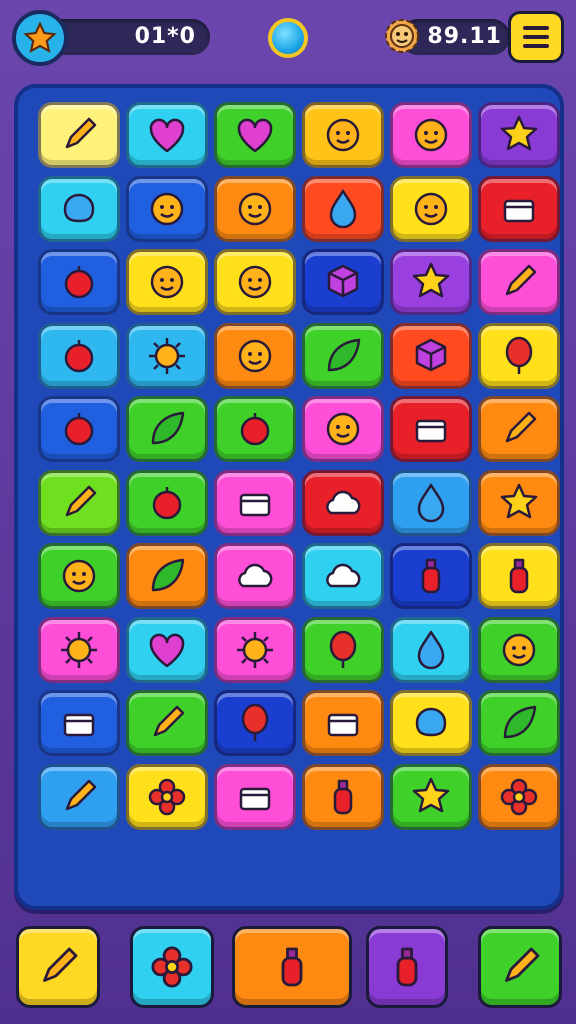 This screenshot has height=1024, width=576. I want to click on toolbar-button-bottle, so click(292, 967).